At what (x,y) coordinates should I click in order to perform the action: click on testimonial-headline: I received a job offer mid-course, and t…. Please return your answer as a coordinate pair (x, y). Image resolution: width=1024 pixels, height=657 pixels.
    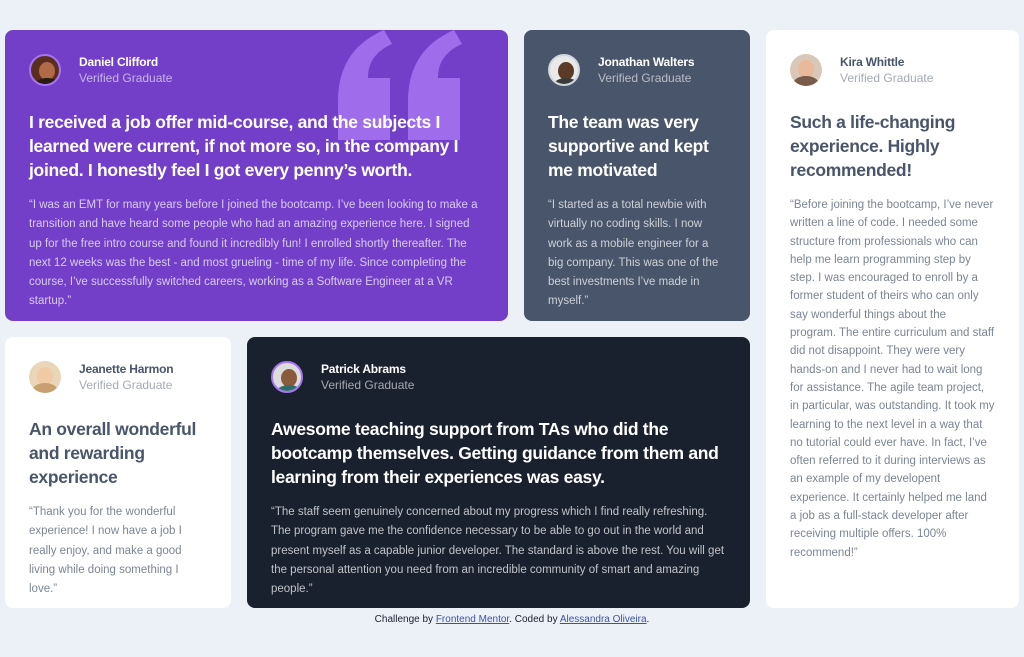
    Looking at the image, I should click on (244, 146).